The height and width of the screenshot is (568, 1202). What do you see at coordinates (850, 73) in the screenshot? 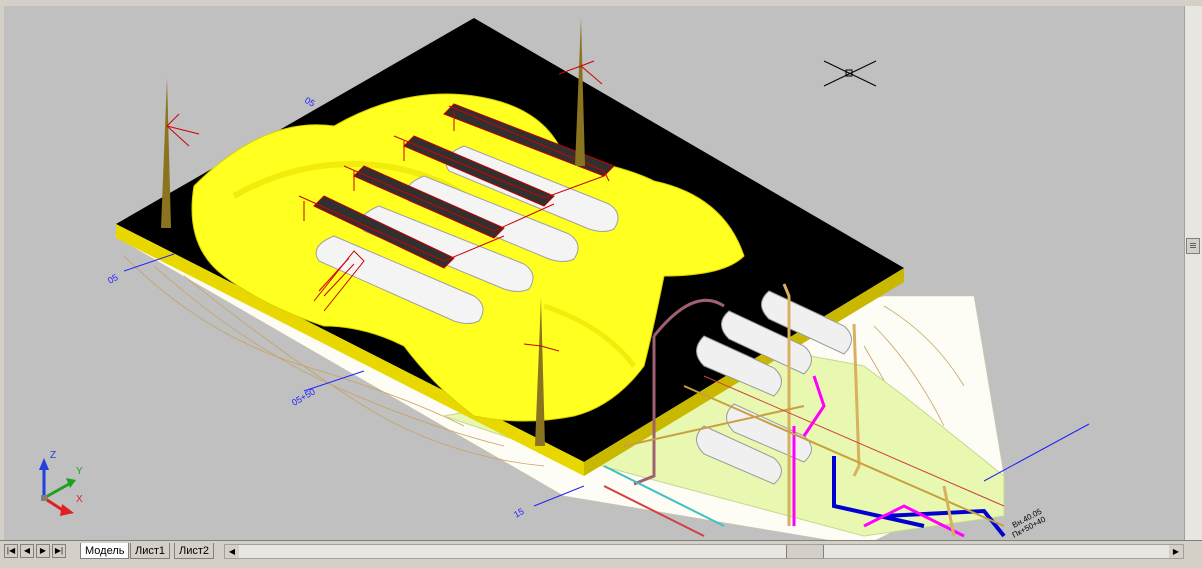
I see `view-crosshair` at bounding box center [850, 73].